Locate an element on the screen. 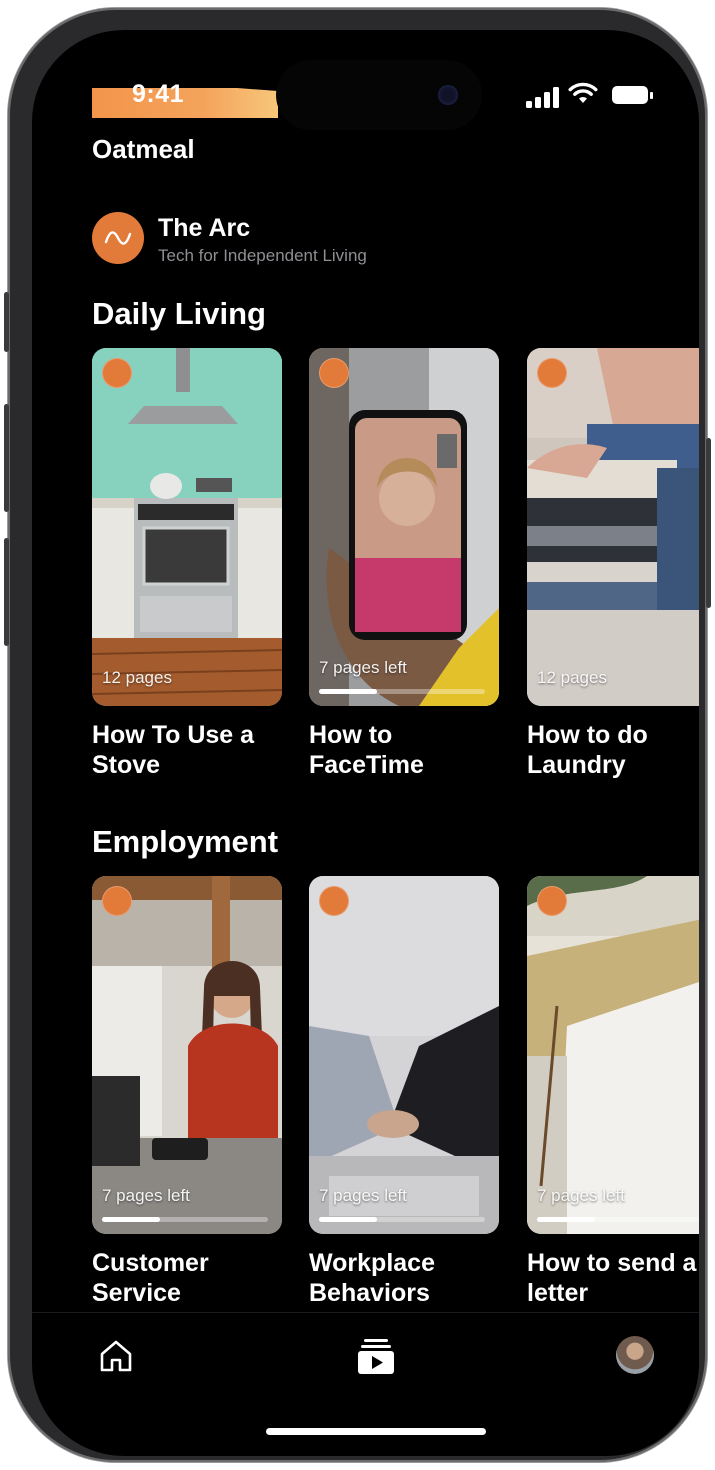  guide-title: Customer Service is located at coordinates (192, 1278).